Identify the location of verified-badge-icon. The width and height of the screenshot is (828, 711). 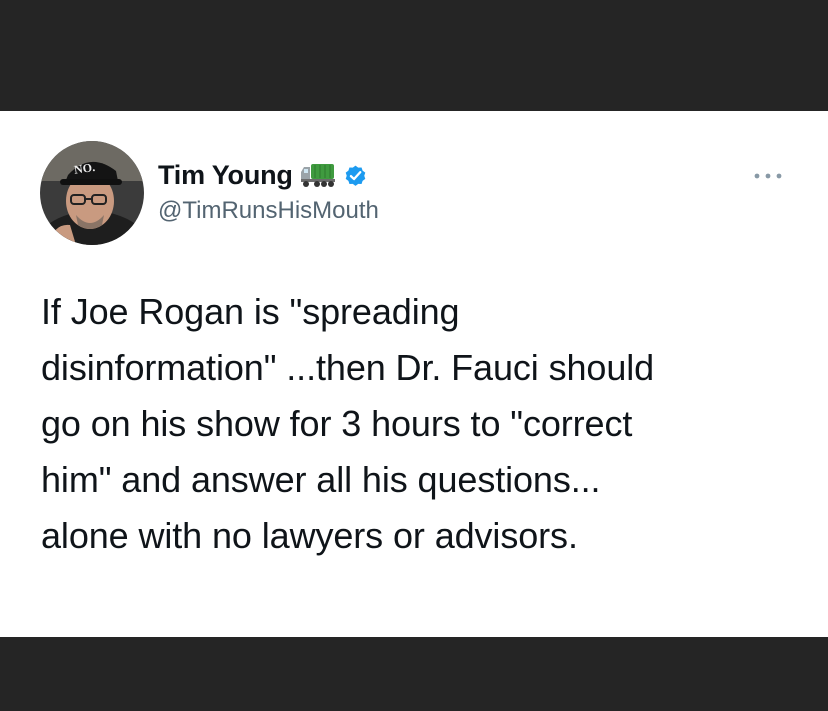
(355, 175).